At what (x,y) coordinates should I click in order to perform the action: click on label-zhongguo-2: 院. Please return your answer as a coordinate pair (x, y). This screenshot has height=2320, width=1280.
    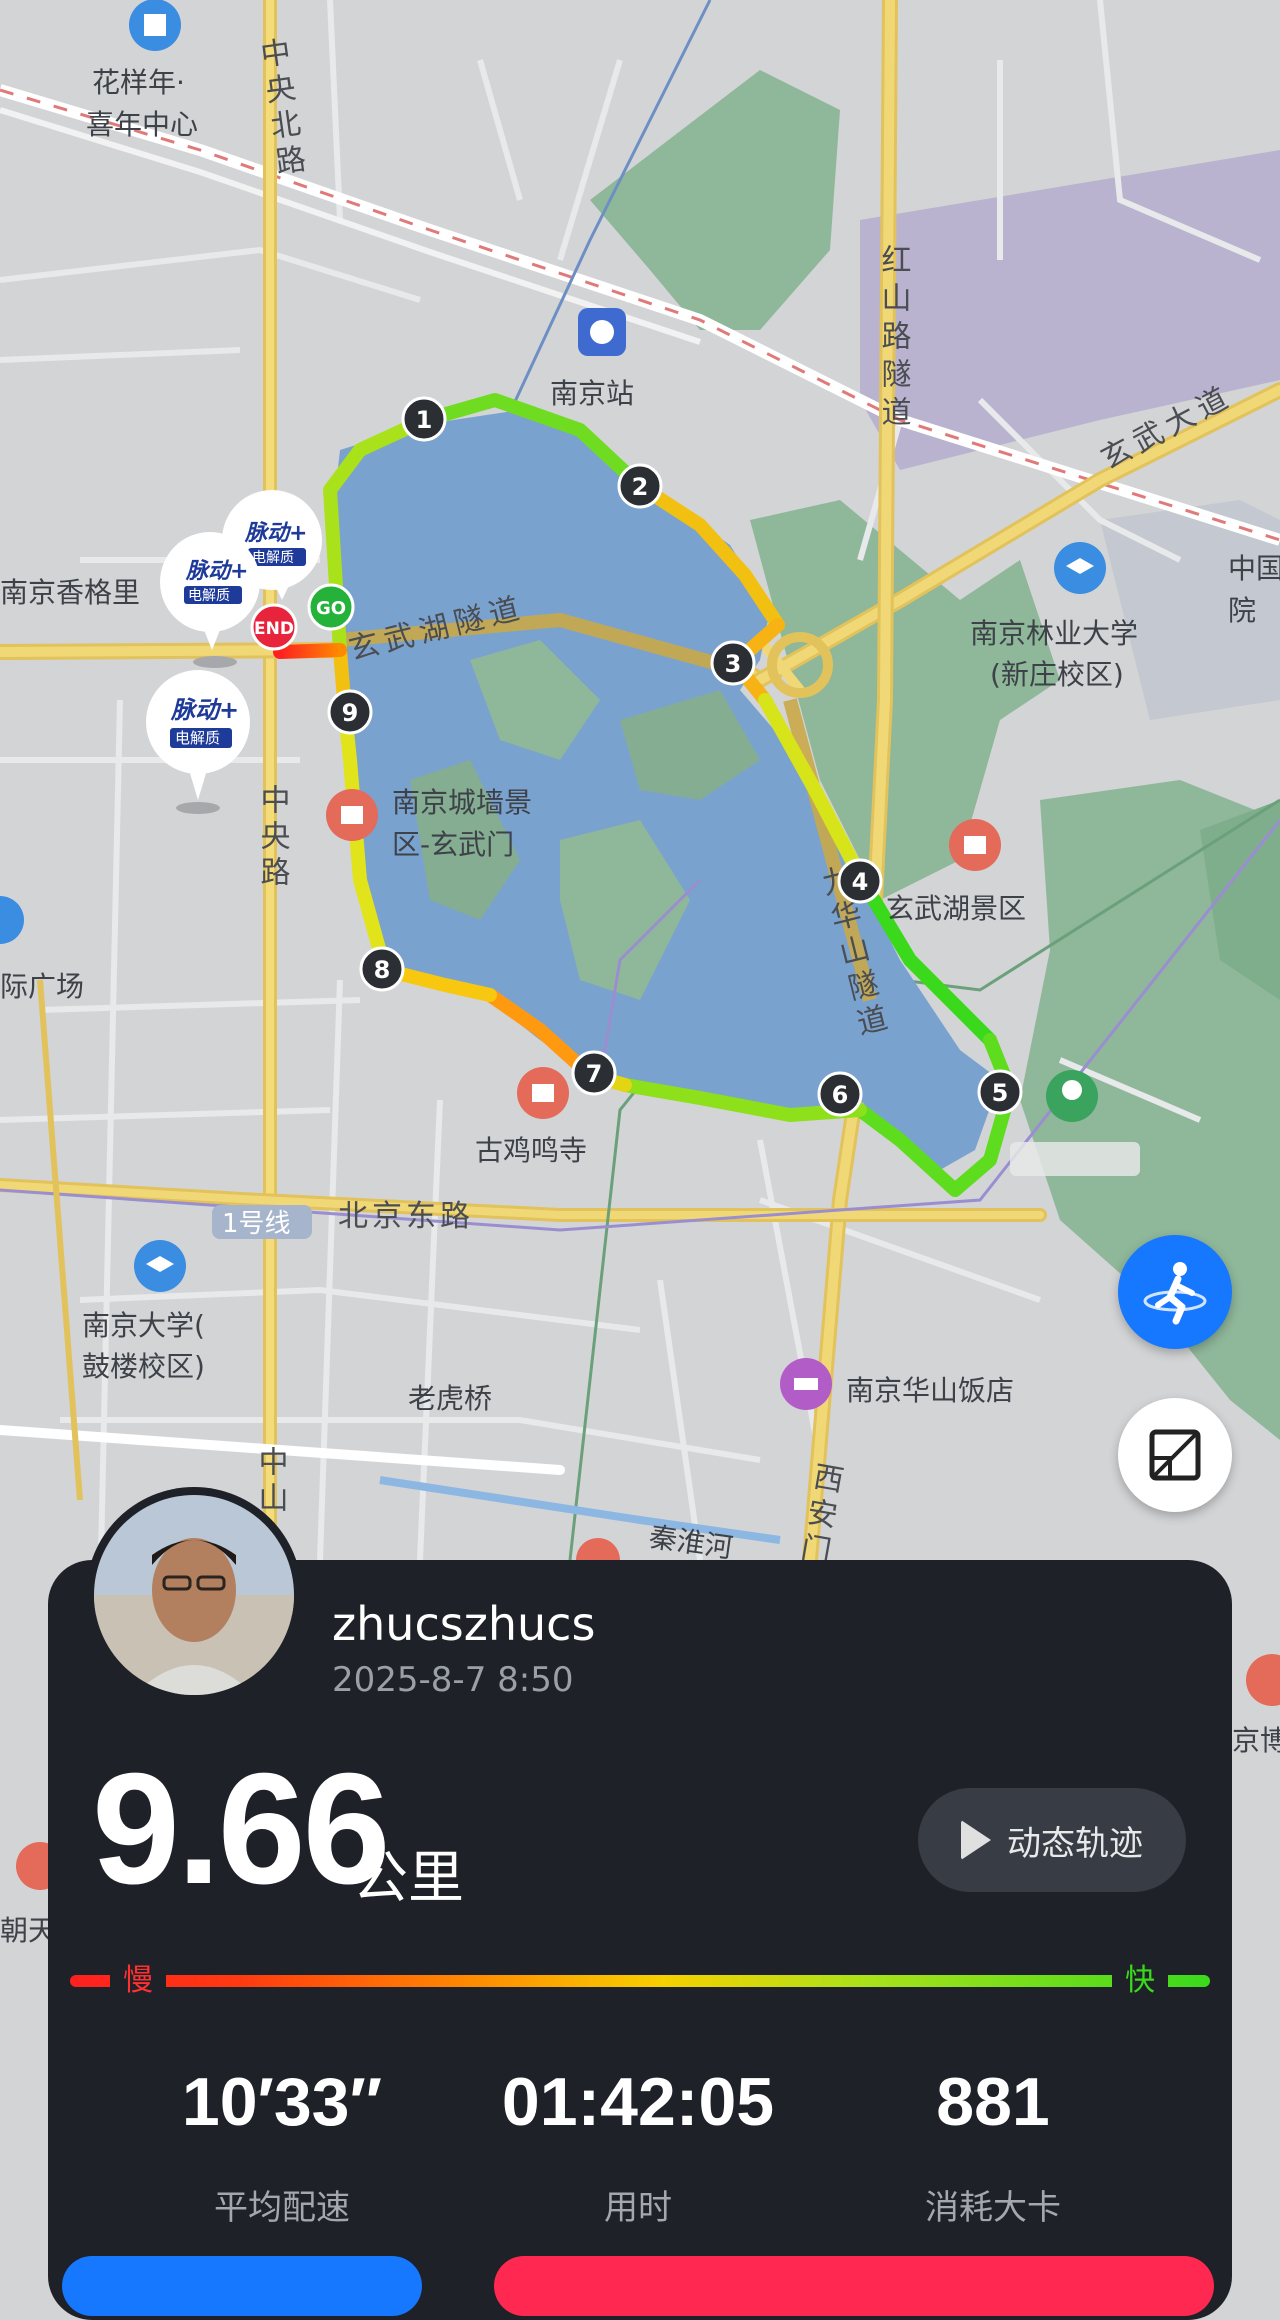
    Looking at the image, I should click on (1242, 610).